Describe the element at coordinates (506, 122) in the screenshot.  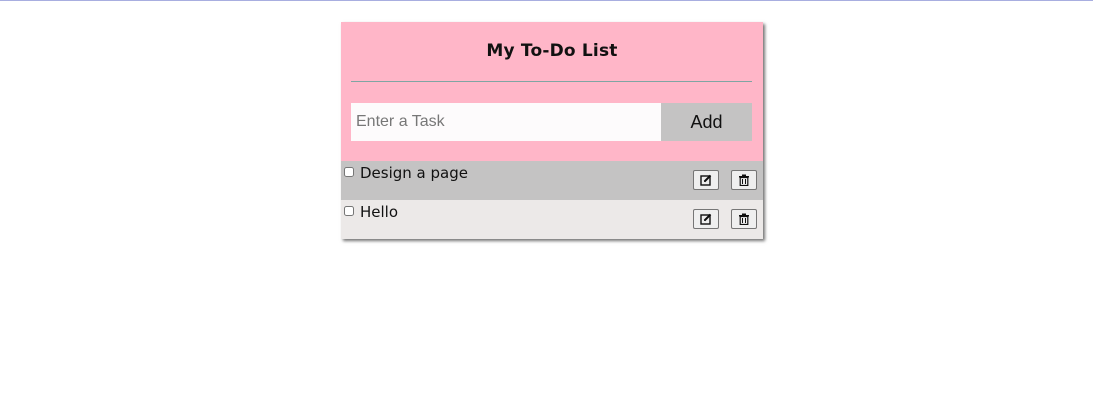
I see `task-input` at that location.